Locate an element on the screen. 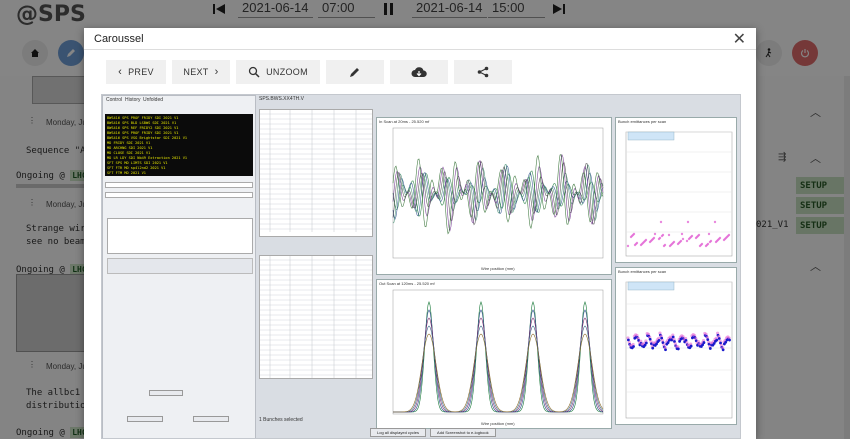 The height and width of the screenshot is (439, 850). cloud-download-icon is located at coordinates (419, 72).